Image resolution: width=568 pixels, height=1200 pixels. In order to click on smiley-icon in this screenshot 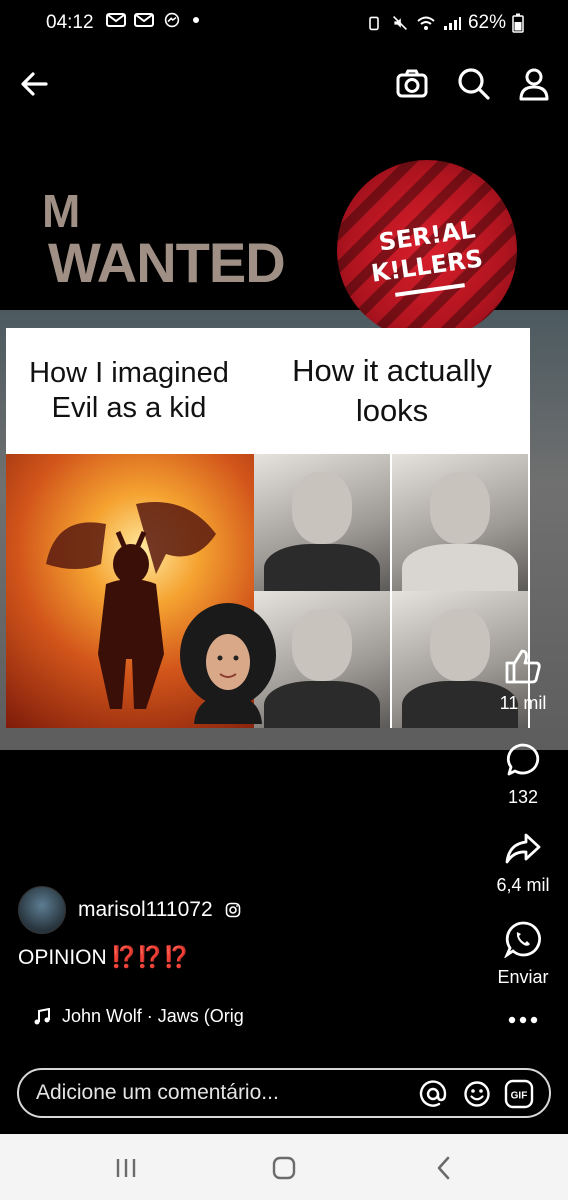, I will do `click(477, 1094)`.